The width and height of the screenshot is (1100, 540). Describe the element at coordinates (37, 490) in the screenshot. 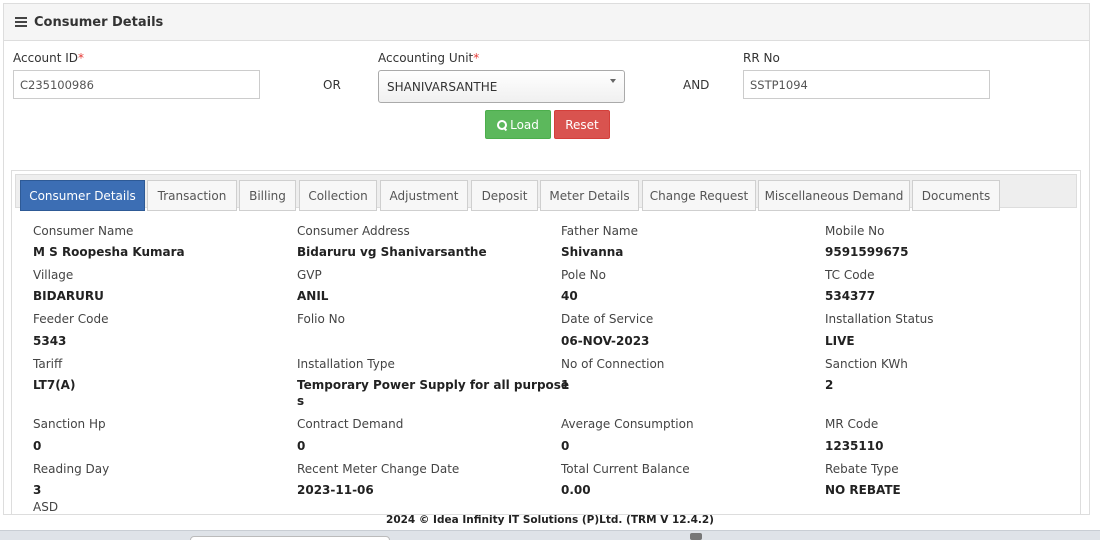

I see `reading-day-value: 3` at that location.